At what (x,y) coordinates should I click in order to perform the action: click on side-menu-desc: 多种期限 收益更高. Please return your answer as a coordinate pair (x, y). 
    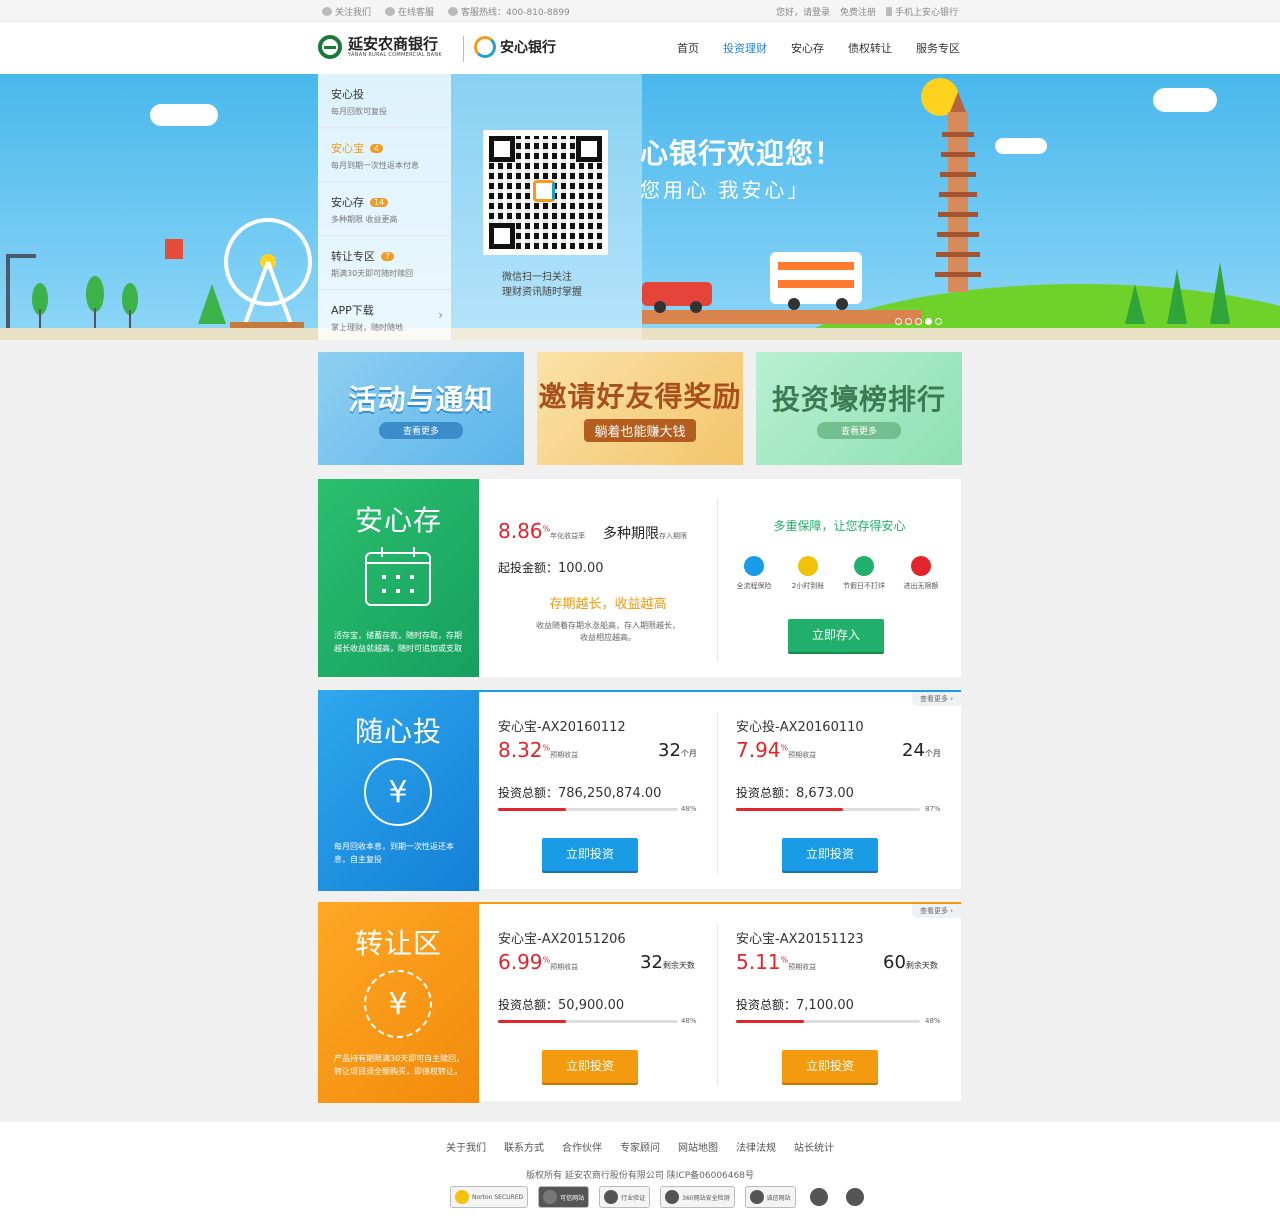
    Looking at the image, I should click on (364, 219).